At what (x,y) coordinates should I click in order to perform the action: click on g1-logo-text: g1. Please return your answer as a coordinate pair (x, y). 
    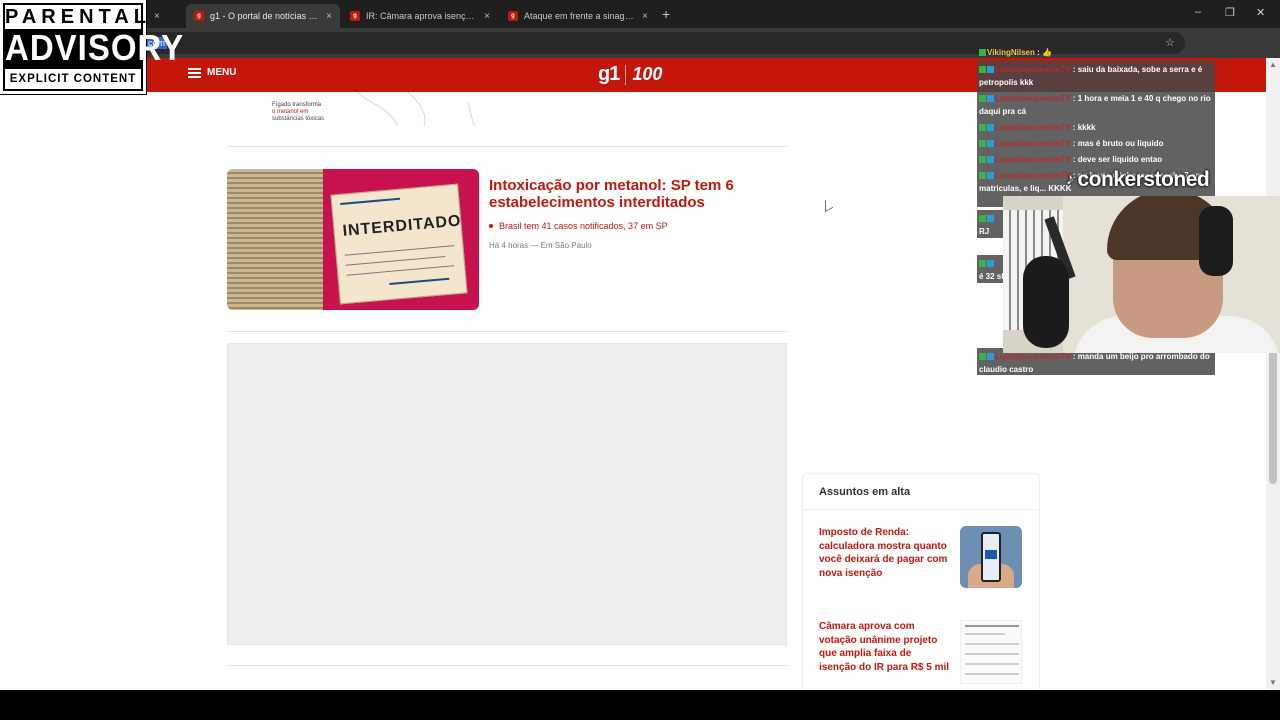
    Looking at the image, I should click on (609, 74).